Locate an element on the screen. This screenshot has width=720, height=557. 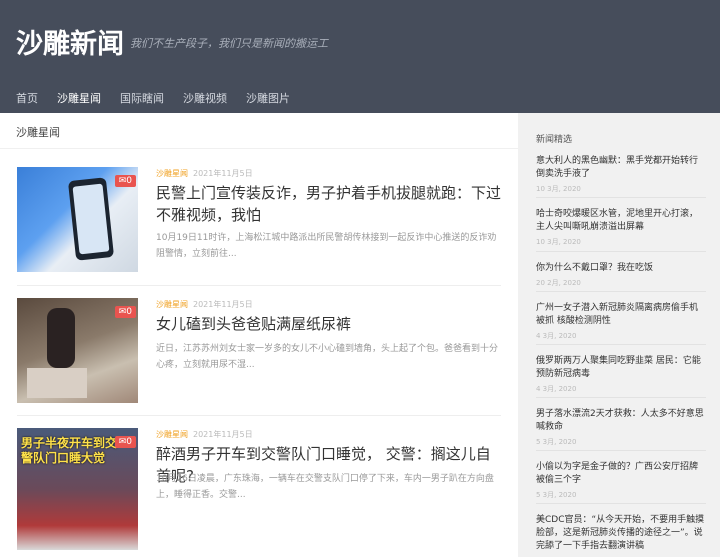
sidebar-item: 男子落水漂流2天才获救：人太多不好意思喊救命 5 3月, 2020 is located at coordinates (621, 427).